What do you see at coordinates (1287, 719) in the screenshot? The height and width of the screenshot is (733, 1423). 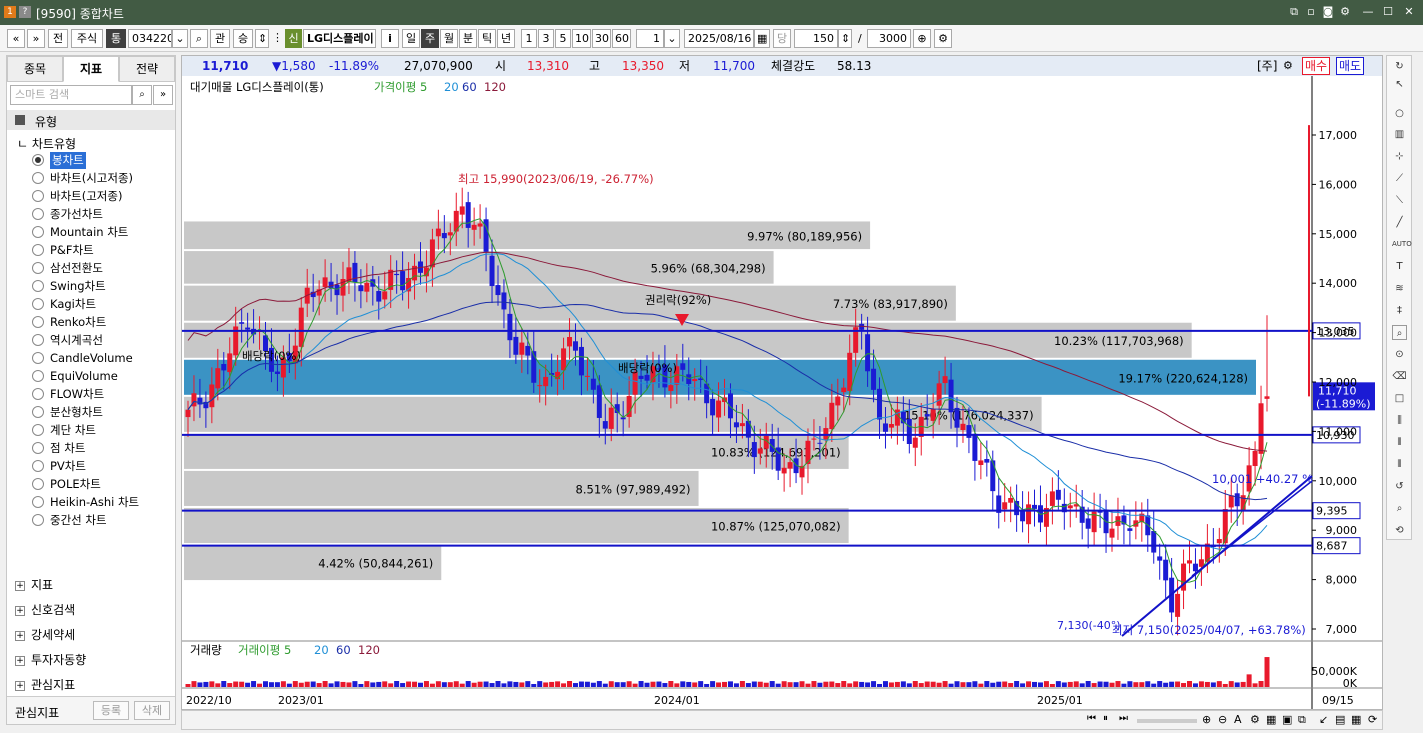 I see `box-icon: ▣` at bounding box center [1287, 719].